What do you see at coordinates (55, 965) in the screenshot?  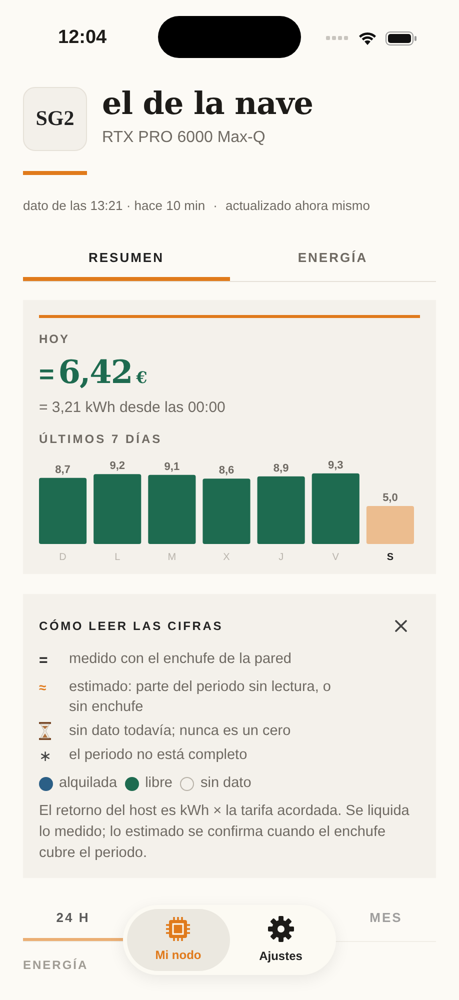 I see `section-label: ENERGÍA` at bounding box center [55, 965].